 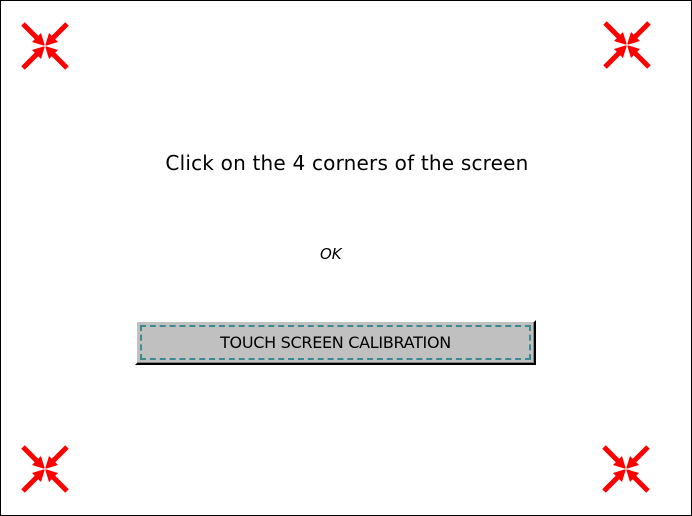 What do you see at coordinates (626, 469) in the screenshot?
I see `calibration-target-bottom-right-icon` at bounding box center [626, 469].